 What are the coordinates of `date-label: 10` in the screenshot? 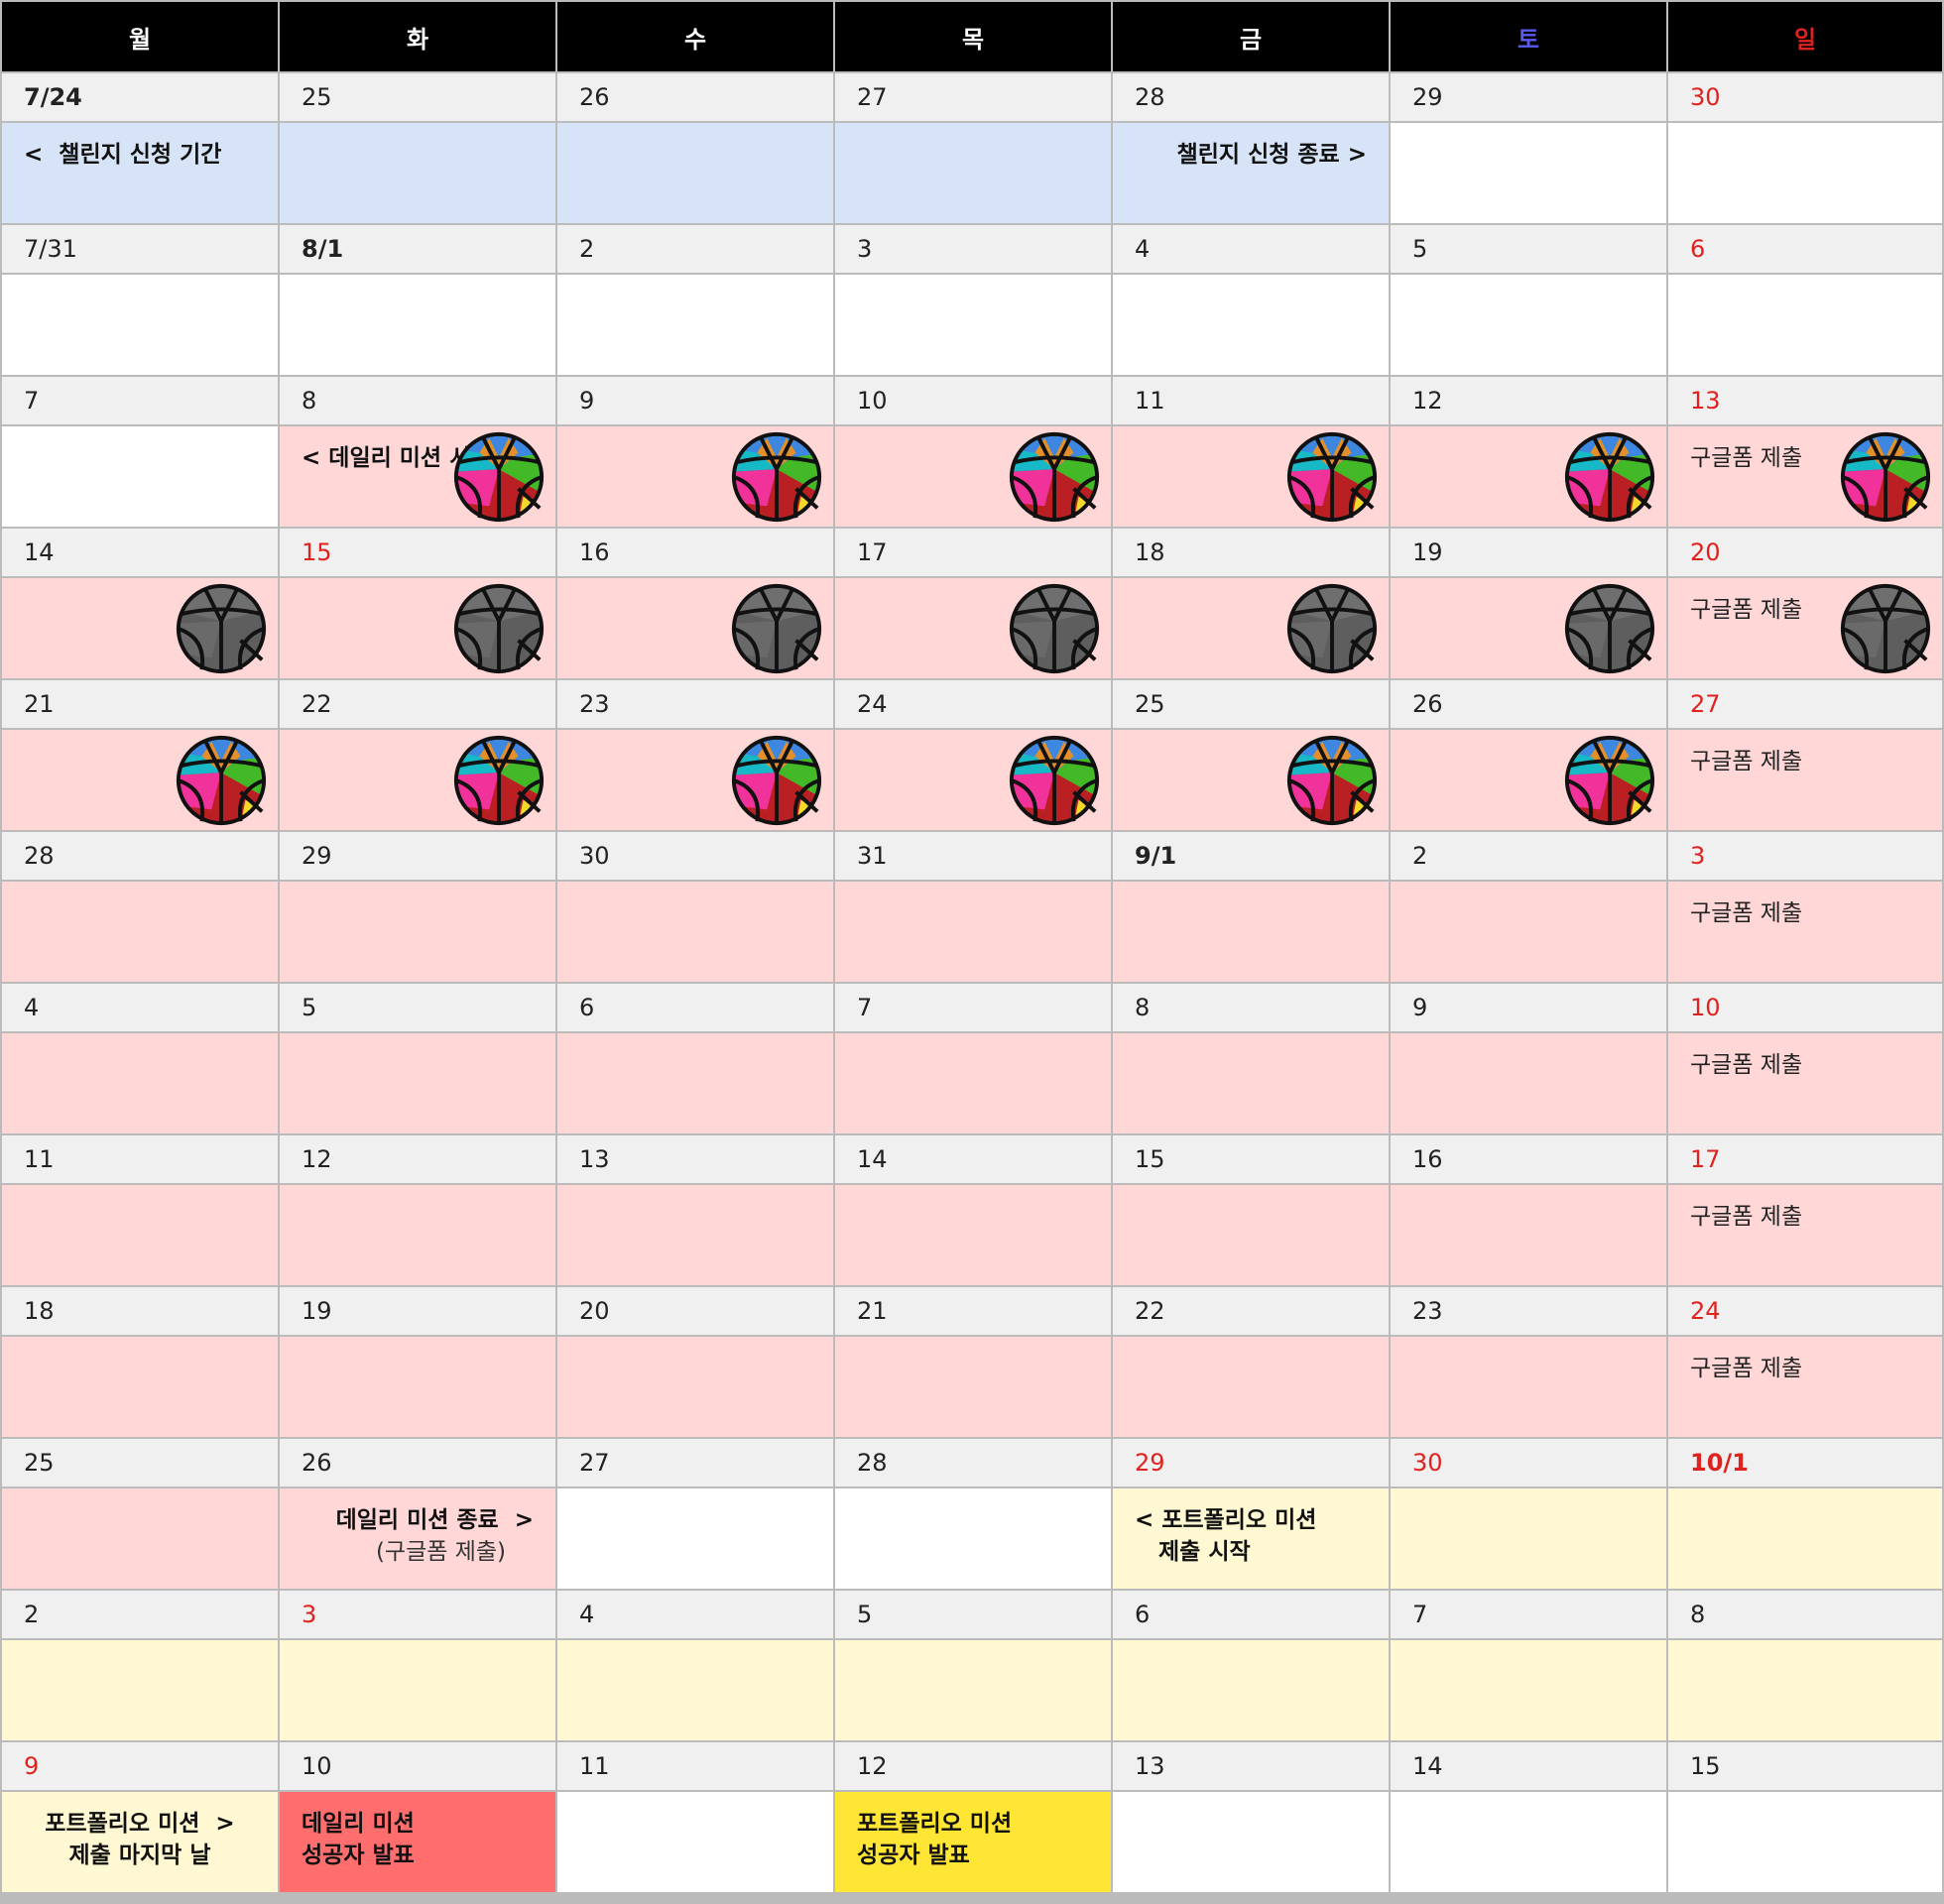 It's located at (417, 1766).